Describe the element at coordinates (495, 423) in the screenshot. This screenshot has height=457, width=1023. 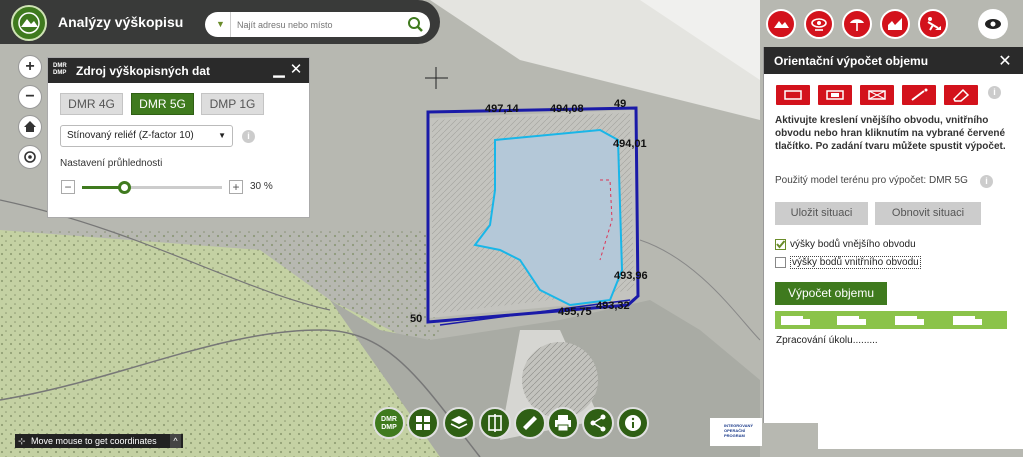
I see `compare-icon` at that location.